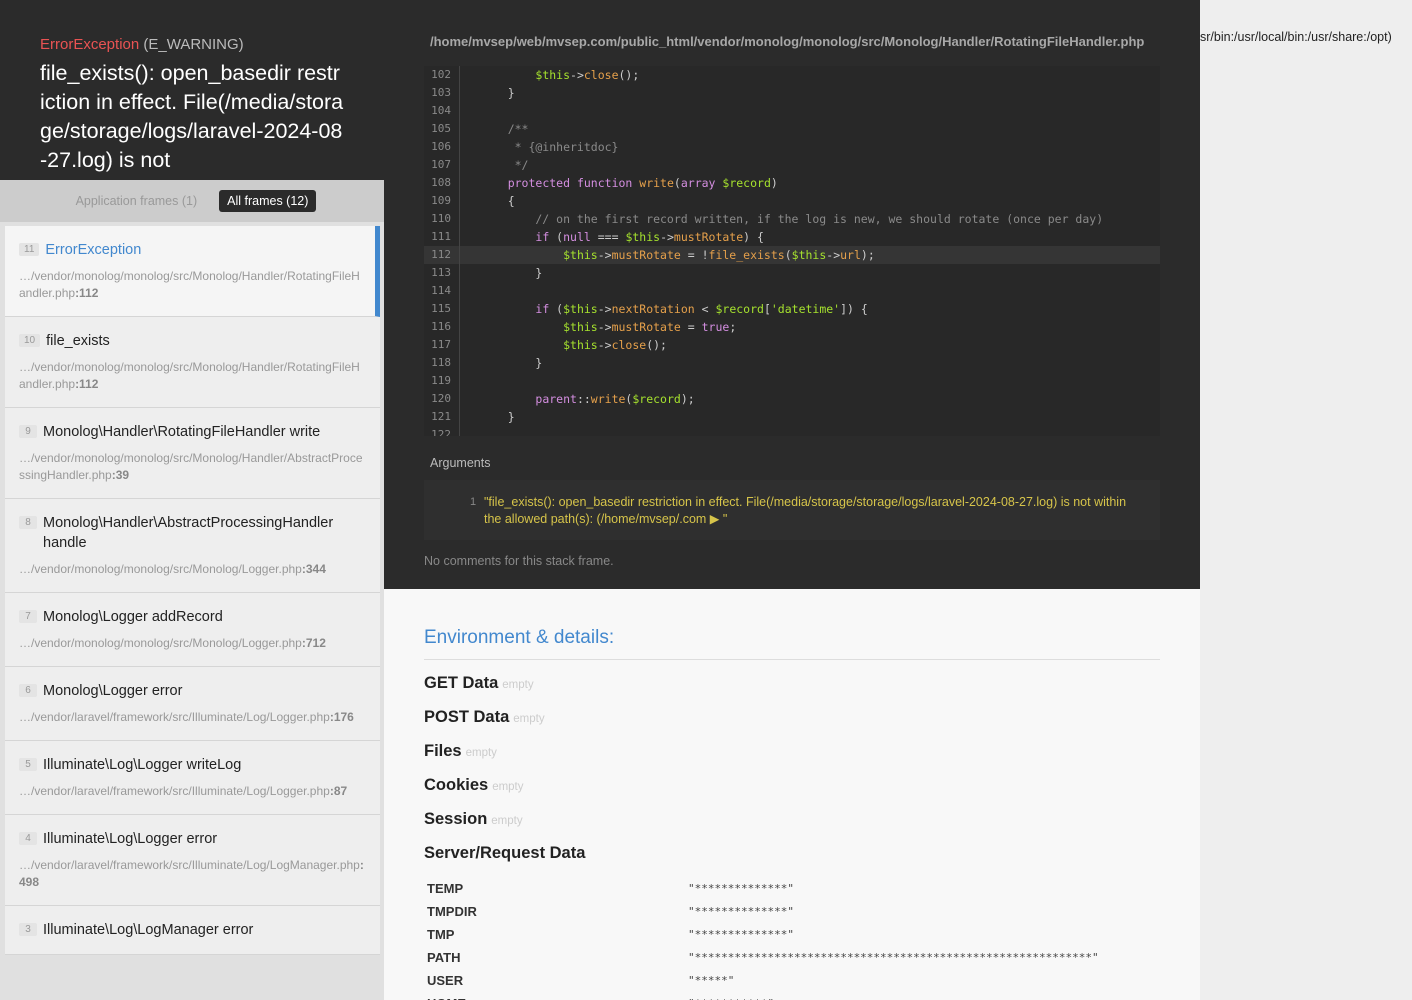 The width and height of the screenshot is (1412, 1000). What do you see at coordinates (444, 957) in the screenshot?
I see `row-key: PATH` at bounding box center [444, 957].